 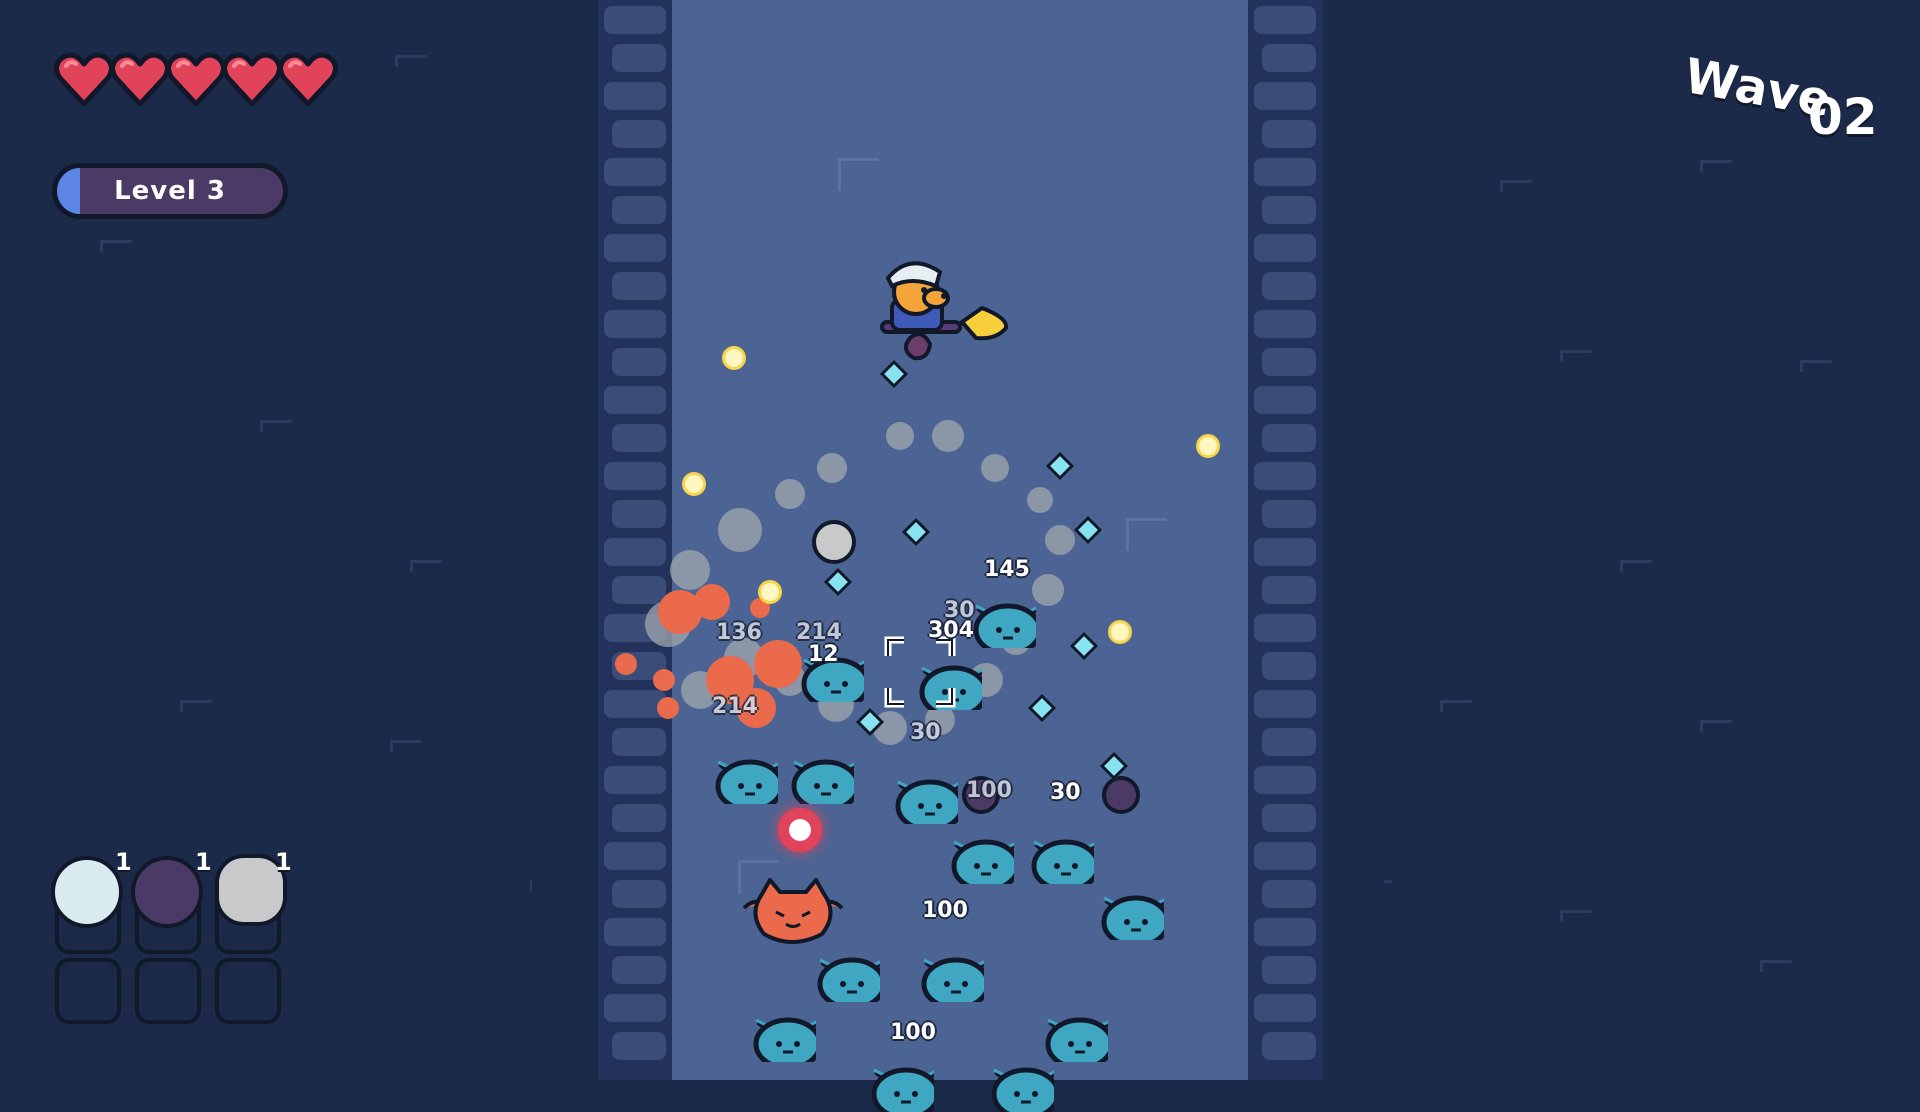 I want to click on damage-number: 214, so click(x=735, y=706).